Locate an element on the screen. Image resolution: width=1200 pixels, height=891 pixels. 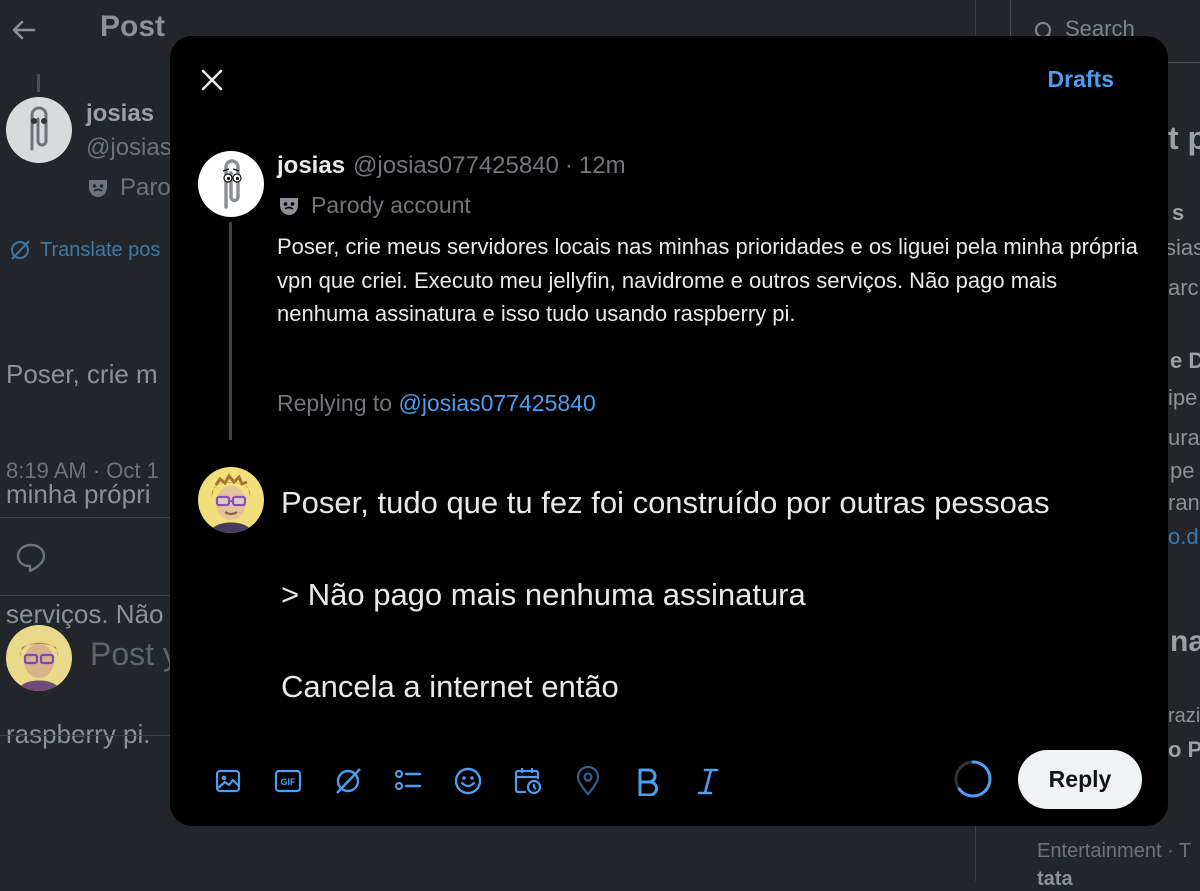
replying-prefix: Replying to is located at coordinates (338, 403).